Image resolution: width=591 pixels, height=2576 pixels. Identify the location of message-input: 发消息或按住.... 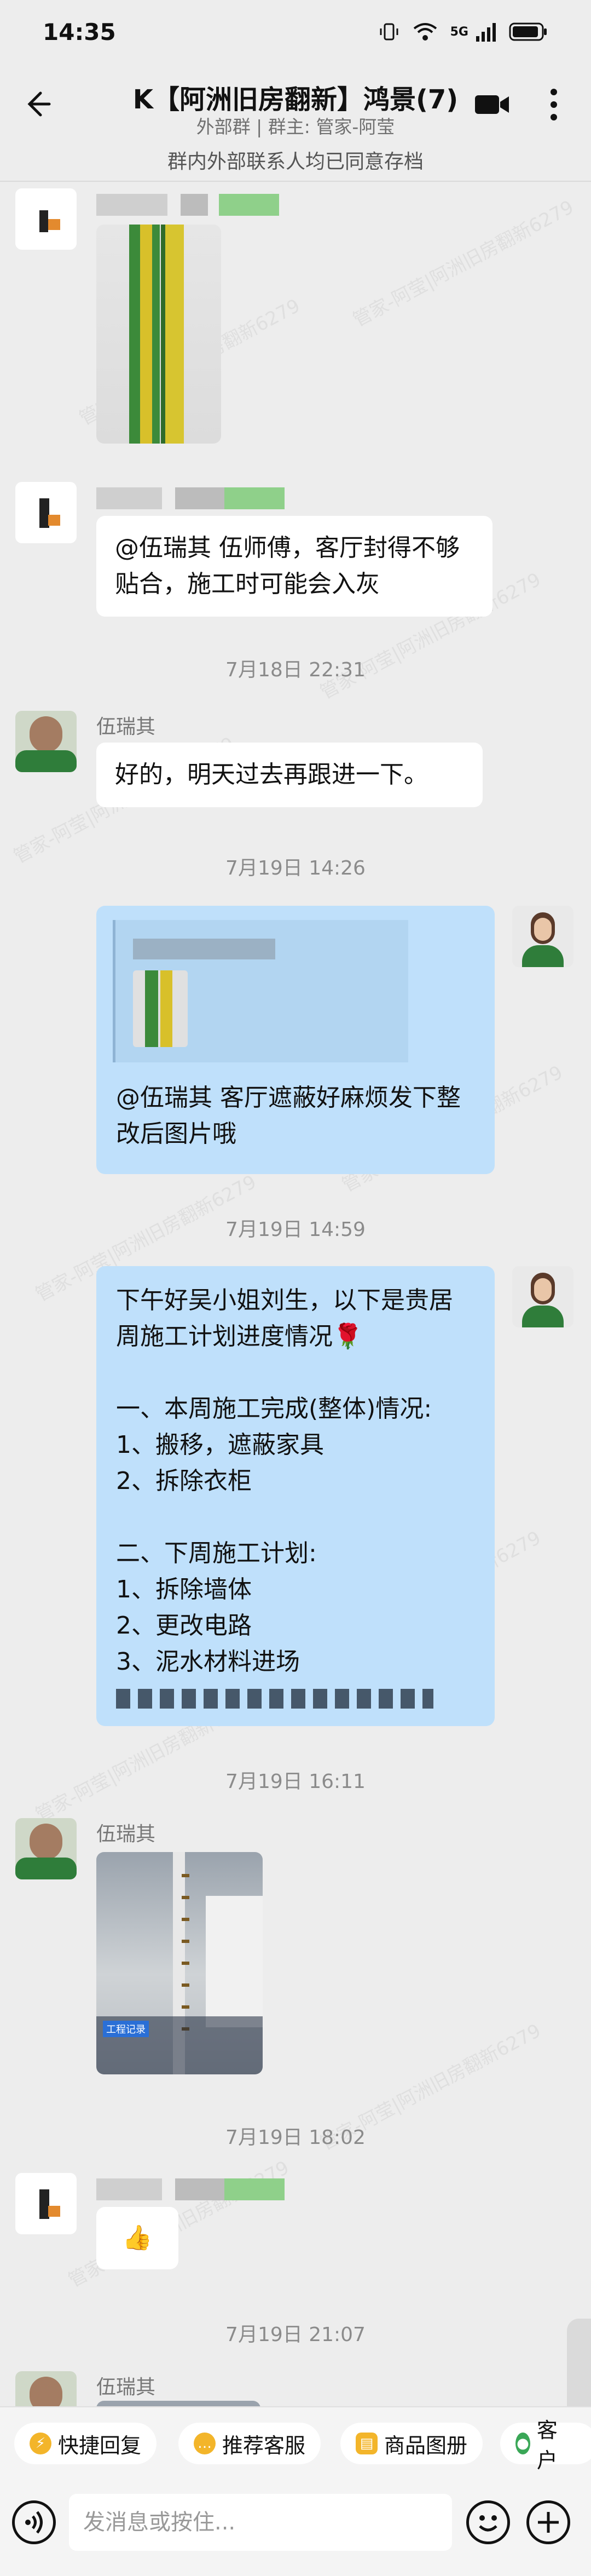
(260, 2523).